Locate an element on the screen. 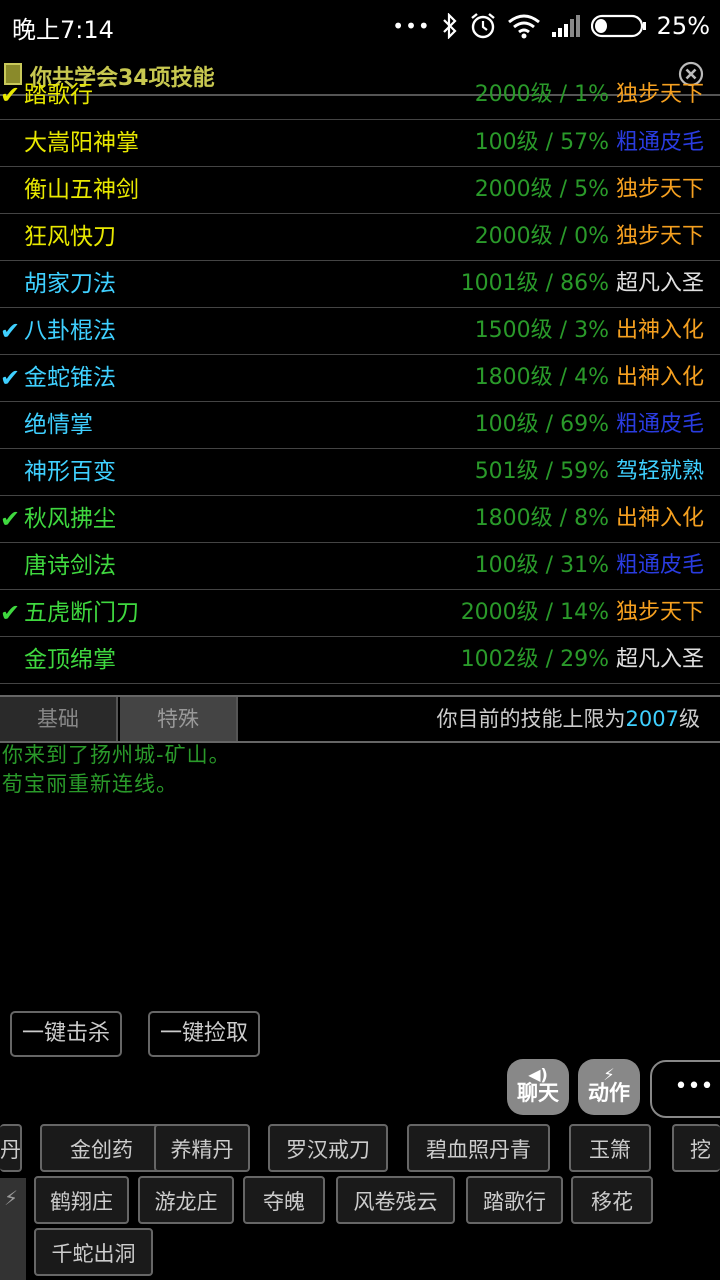  skill-name: 踏歌行 is located at coordinates (58, 95).